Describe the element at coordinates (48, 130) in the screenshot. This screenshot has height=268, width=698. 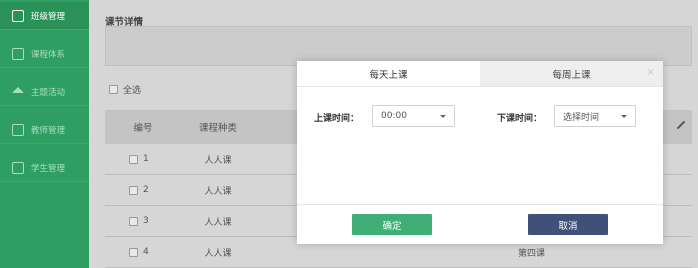
I see `sidebar-item-label: 教师管理` at that location.